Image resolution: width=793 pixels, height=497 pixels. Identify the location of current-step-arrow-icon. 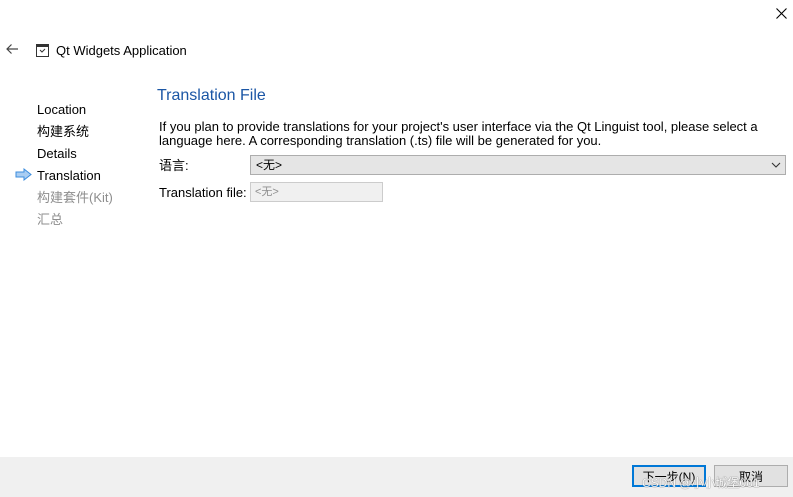
(23, 174).